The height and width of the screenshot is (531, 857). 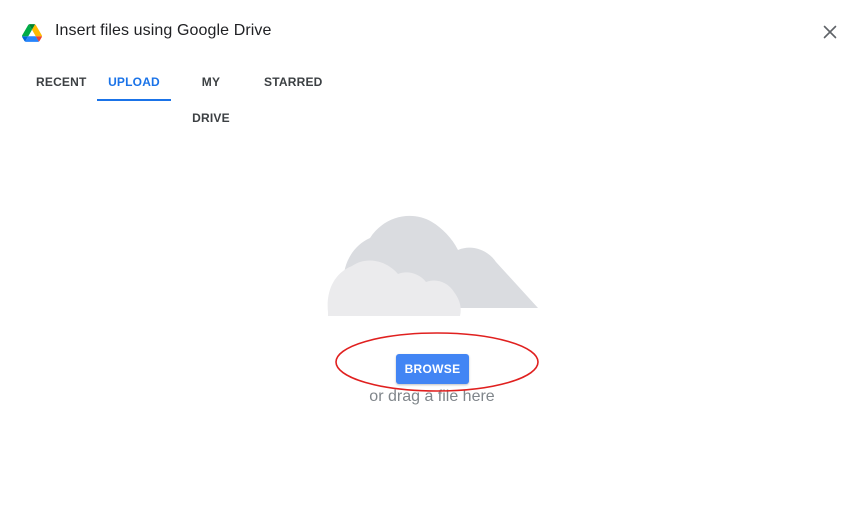 What do you see at coordinates (134, 82) in the screenshot?
I see `tab-upload: UPLOAD` at bounding box center [134, 82].